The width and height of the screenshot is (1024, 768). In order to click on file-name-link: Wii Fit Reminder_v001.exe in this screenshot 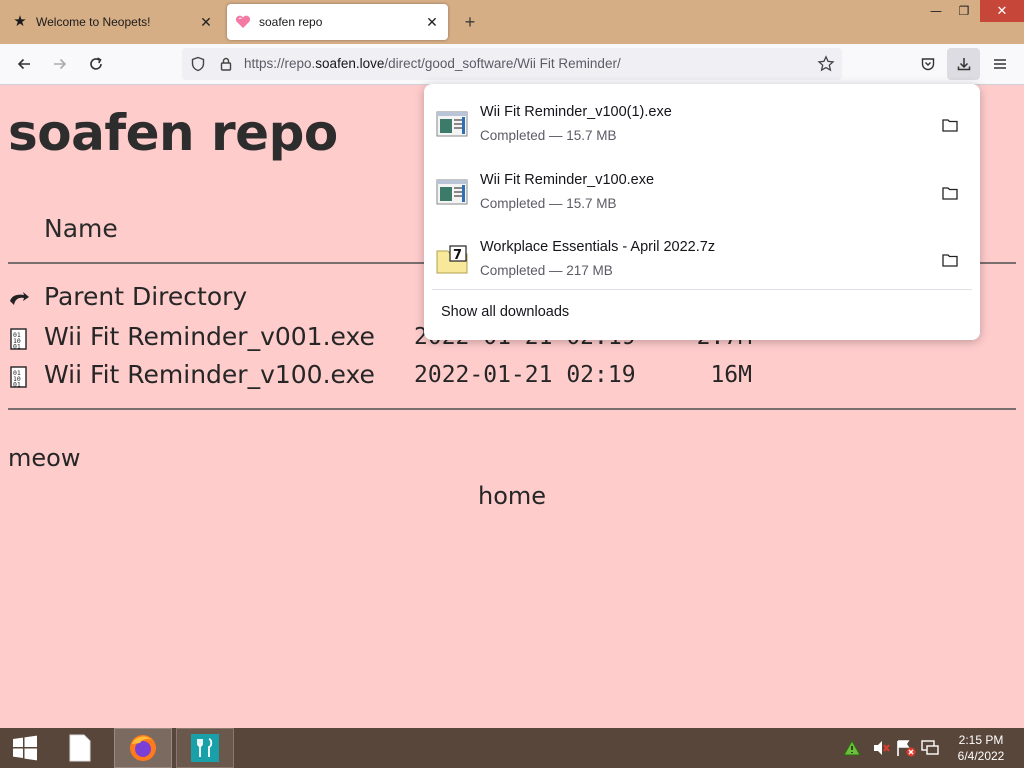, I will do `click(209, 336)`.